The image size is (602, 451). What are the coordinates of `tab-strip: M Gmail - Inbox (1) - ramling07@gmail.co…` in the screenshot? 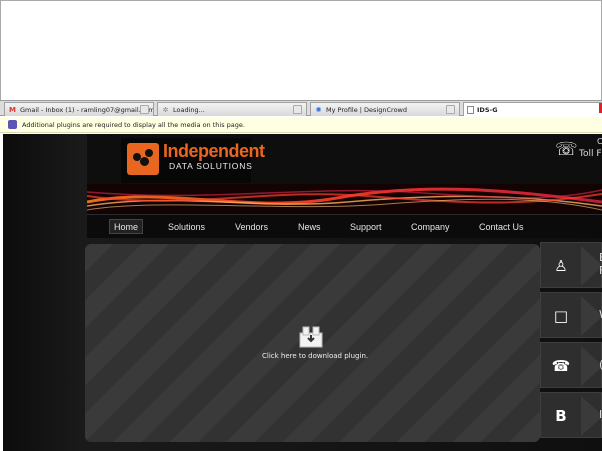 It's located at (301, 108).